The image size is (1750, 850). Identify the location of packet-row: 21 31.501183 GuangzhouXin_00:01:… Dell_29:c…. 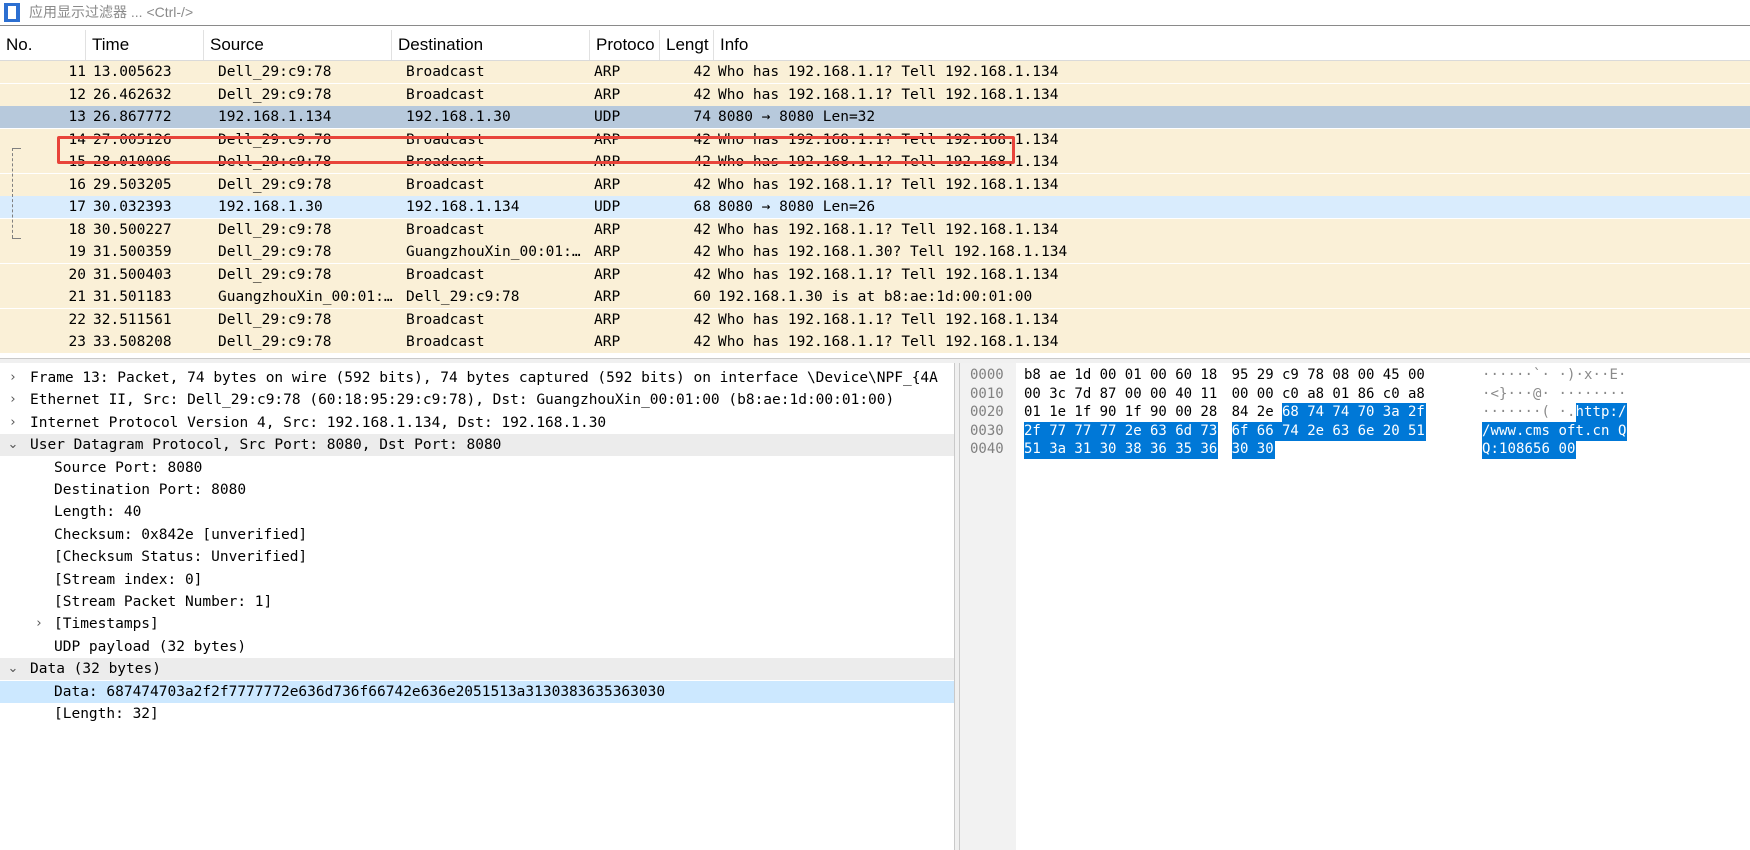
(875, 297).